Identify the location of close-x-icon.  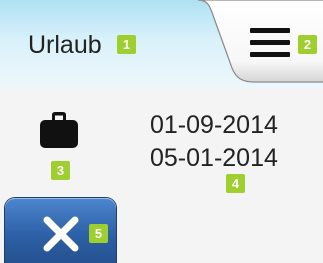
(61, 234).